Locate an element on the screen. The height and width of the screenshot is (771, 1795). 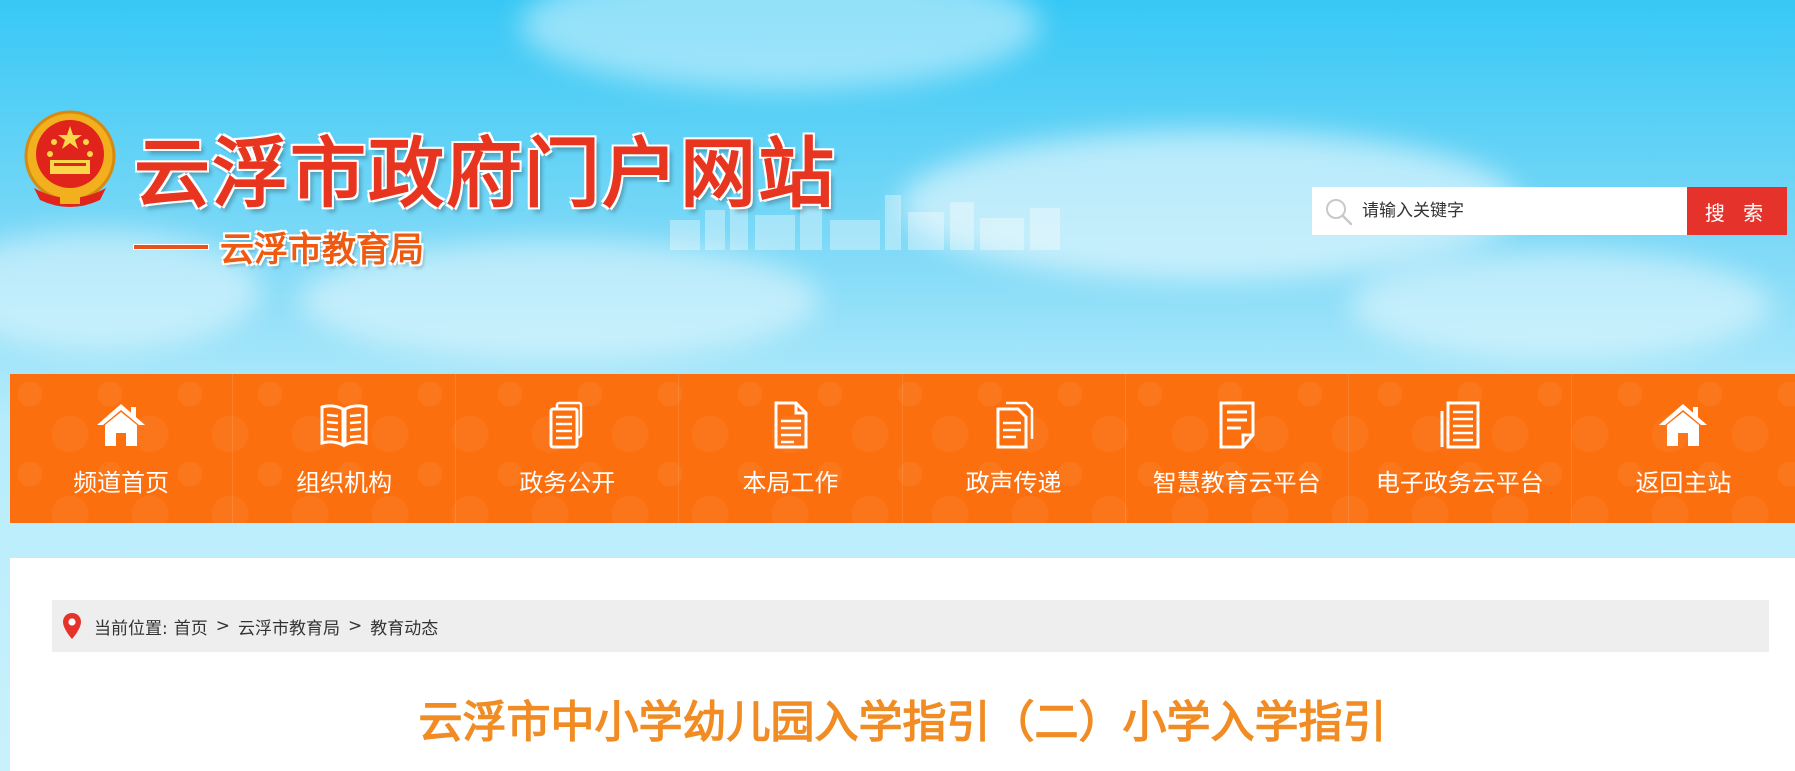
nav-item-gov-affairs: 政务公开 is located at coordinates (568, 448).